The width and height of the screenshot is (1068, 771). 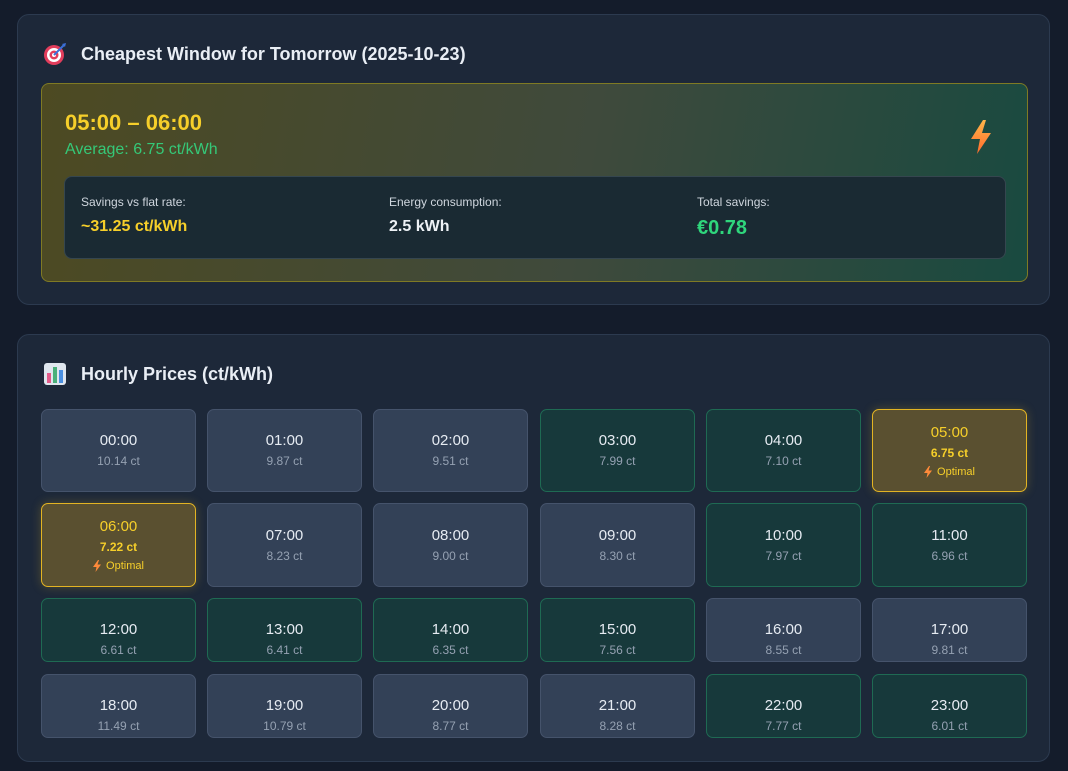 I want to click on hour-time: 12:00, so click(x=118, y=629).